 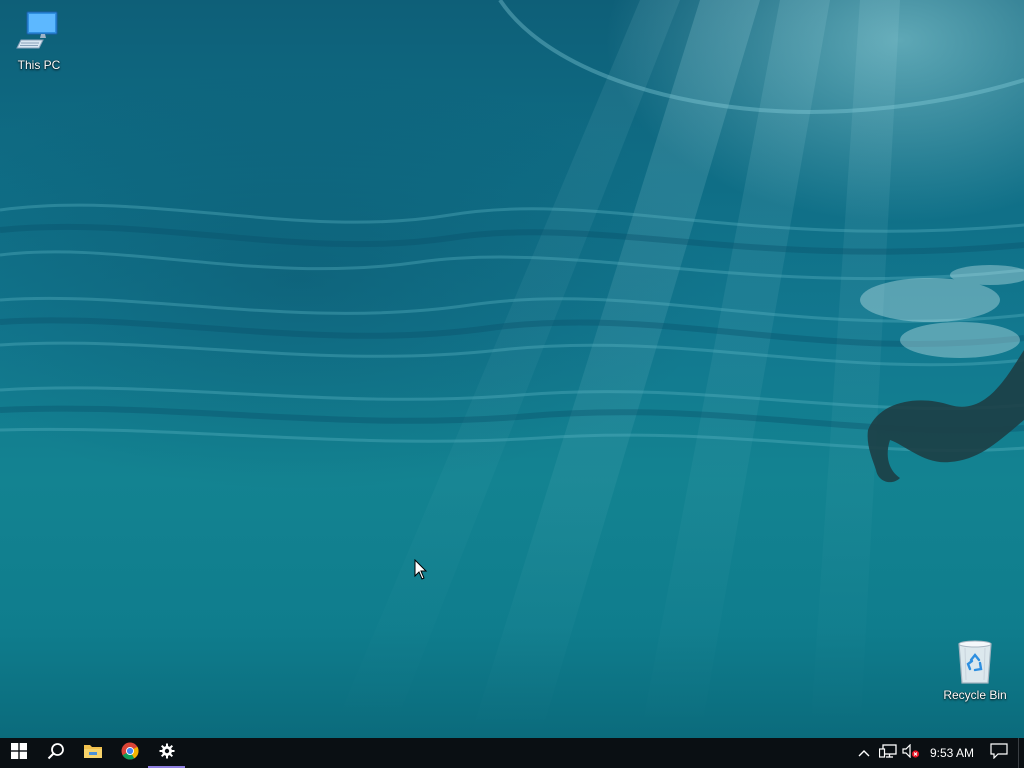 I want to click on network-tray-button, so click(x=888, y=753).